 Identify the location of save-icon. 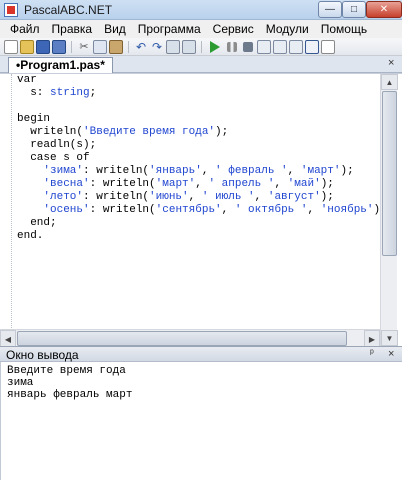
(43, 46).